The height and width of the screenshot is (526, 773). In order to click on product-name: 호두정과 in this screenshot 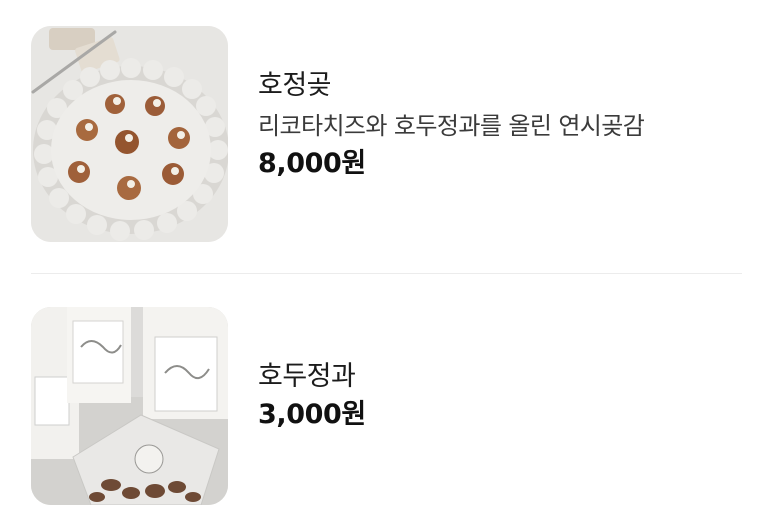, I will do `click(307, 376)`.